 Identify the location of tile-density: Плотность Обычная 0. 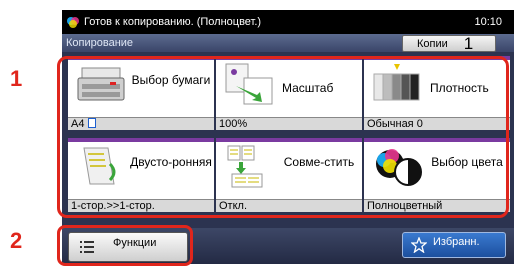
(437, 93).